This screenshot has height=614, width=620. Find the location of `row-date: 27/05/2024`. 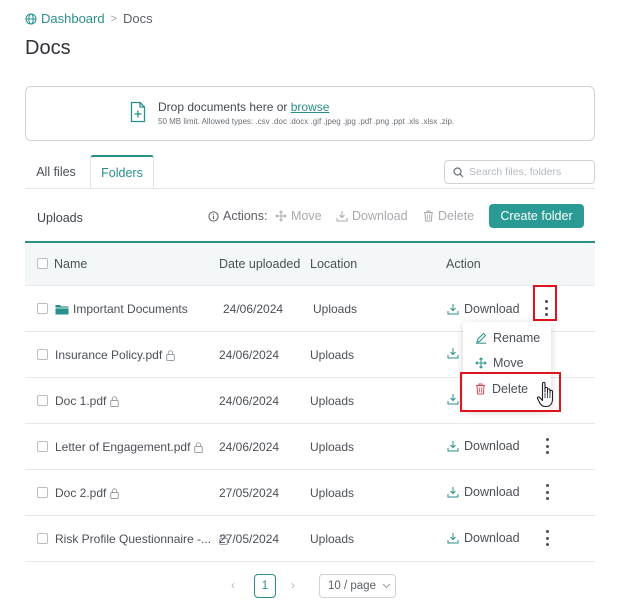

row-date: 27/05/2024 is located at coordinates (249, 493).